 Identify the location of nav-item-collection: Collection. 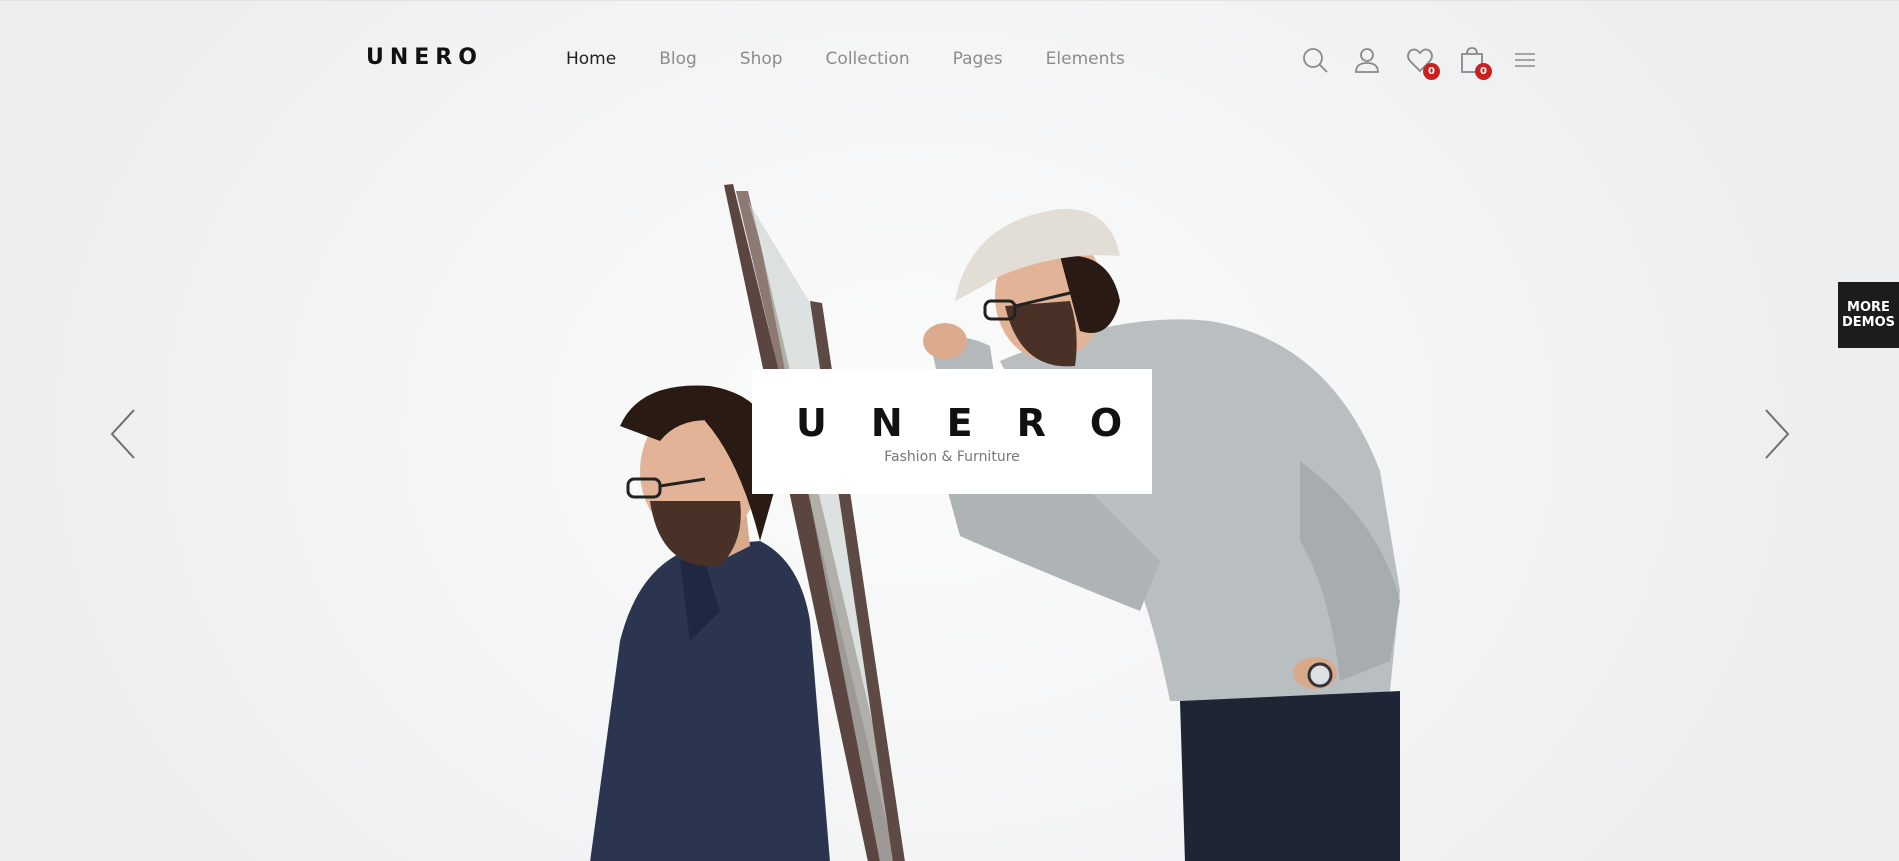
(868, 59).